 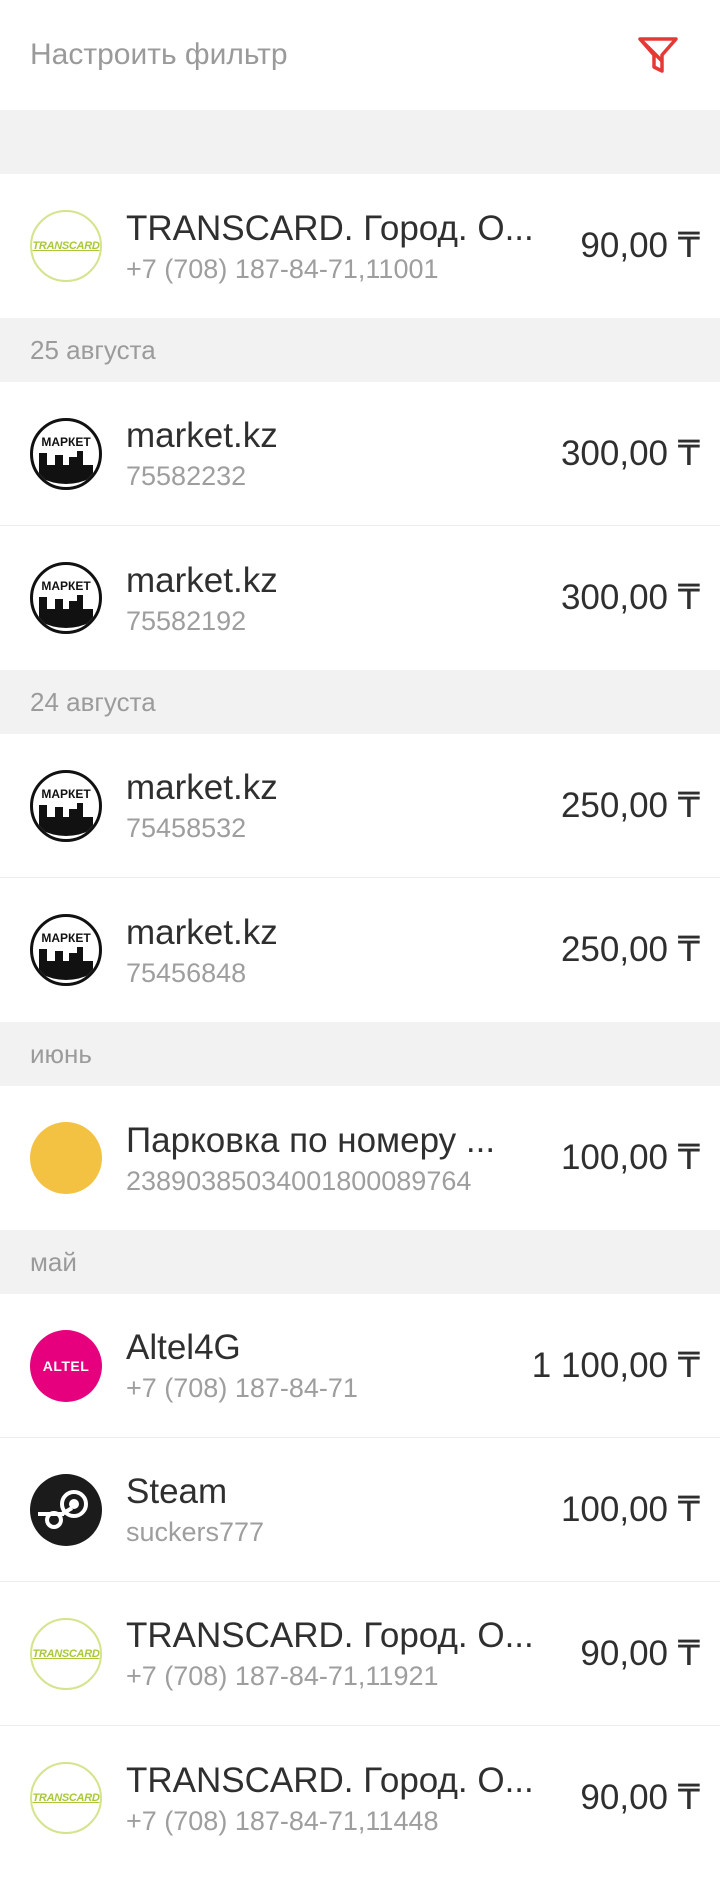 What do you see at coordinates (282, 1820) in the screenshot?
I see `transaction-subtitle: +7 (708) 187-84-71,11448` at bounding box center [282, 1820].